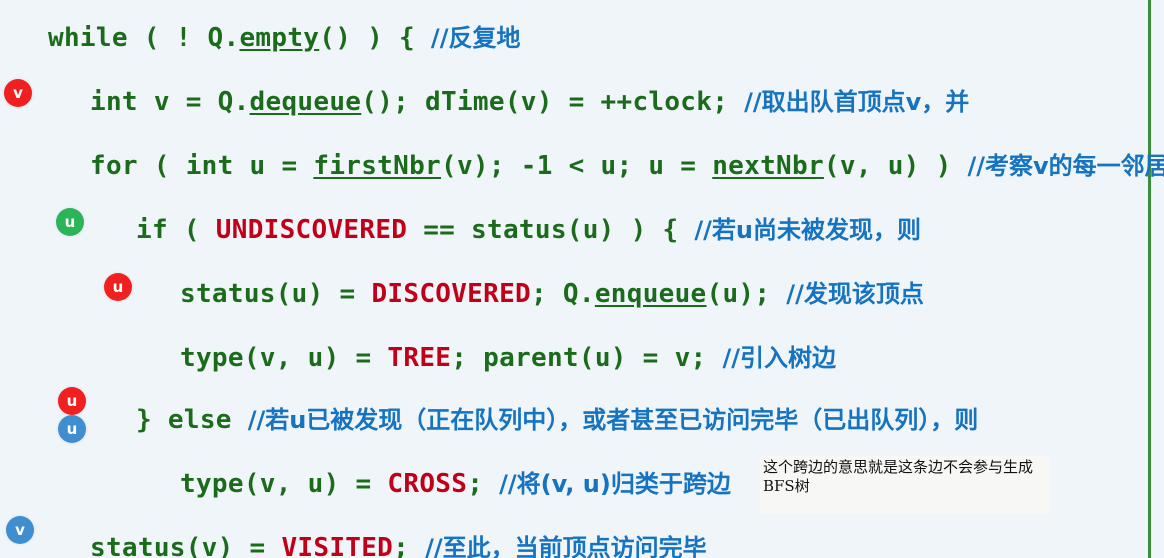 The image size is (1164, 558). Describe the element at coordinates (451, 294) in the screenshot. I see `line-discovered-constant-1: DISCOVERED` at that location.